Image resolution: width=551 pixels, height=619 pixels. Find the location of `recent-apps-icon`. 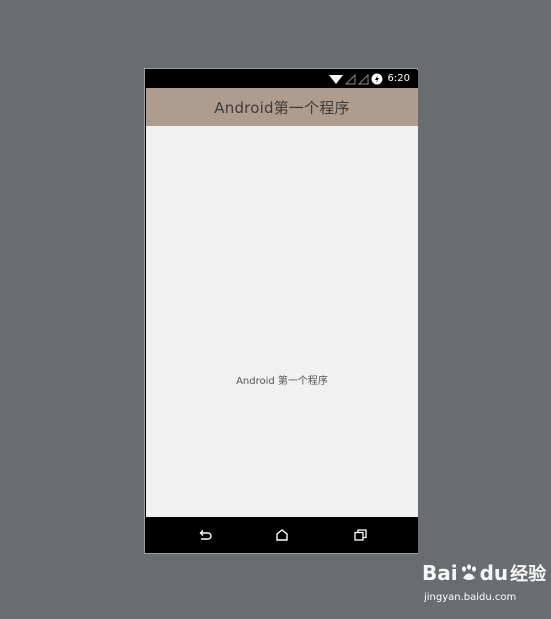

recent-apps-icon is located at coordinates (360, 535).